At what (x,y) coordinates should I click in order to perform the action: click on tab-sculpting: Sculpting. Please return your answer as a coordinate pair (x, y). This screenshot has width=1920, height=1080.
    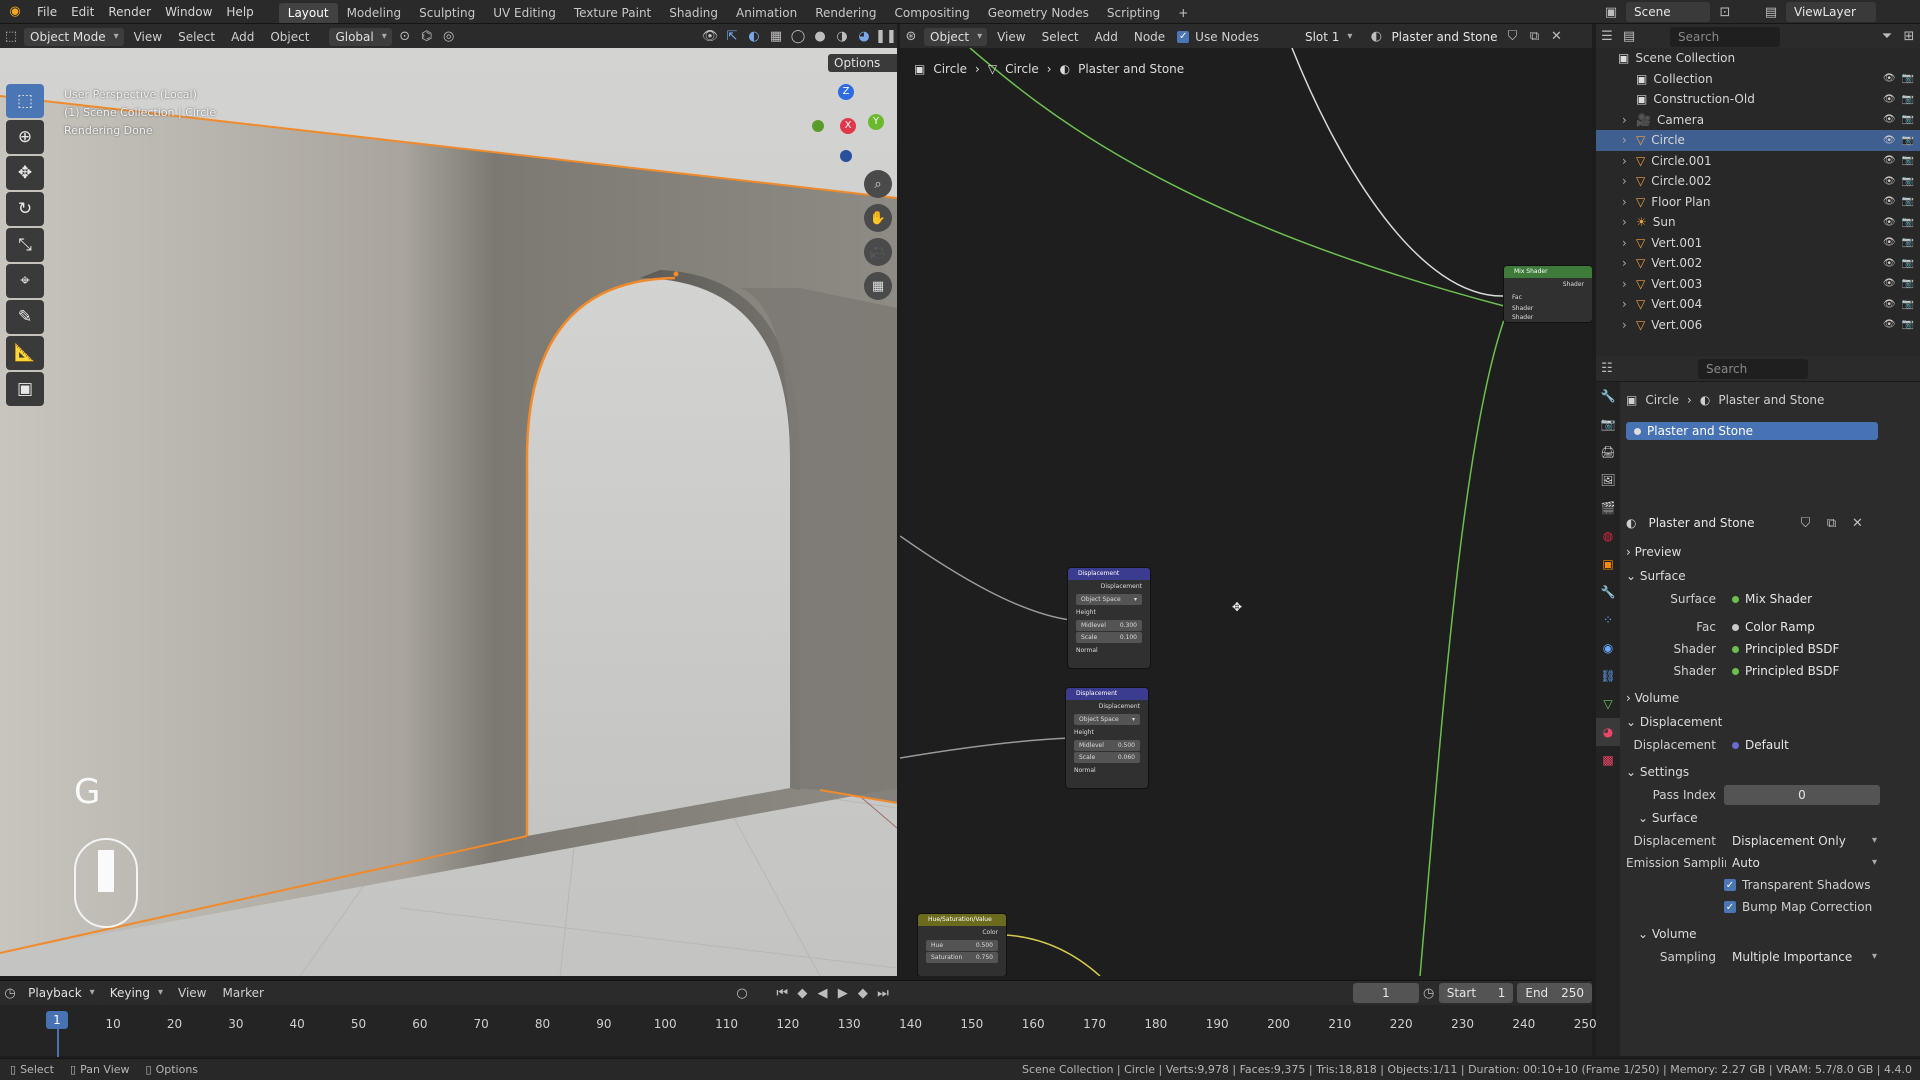
    Looking at the image, I should click on (447, 13).